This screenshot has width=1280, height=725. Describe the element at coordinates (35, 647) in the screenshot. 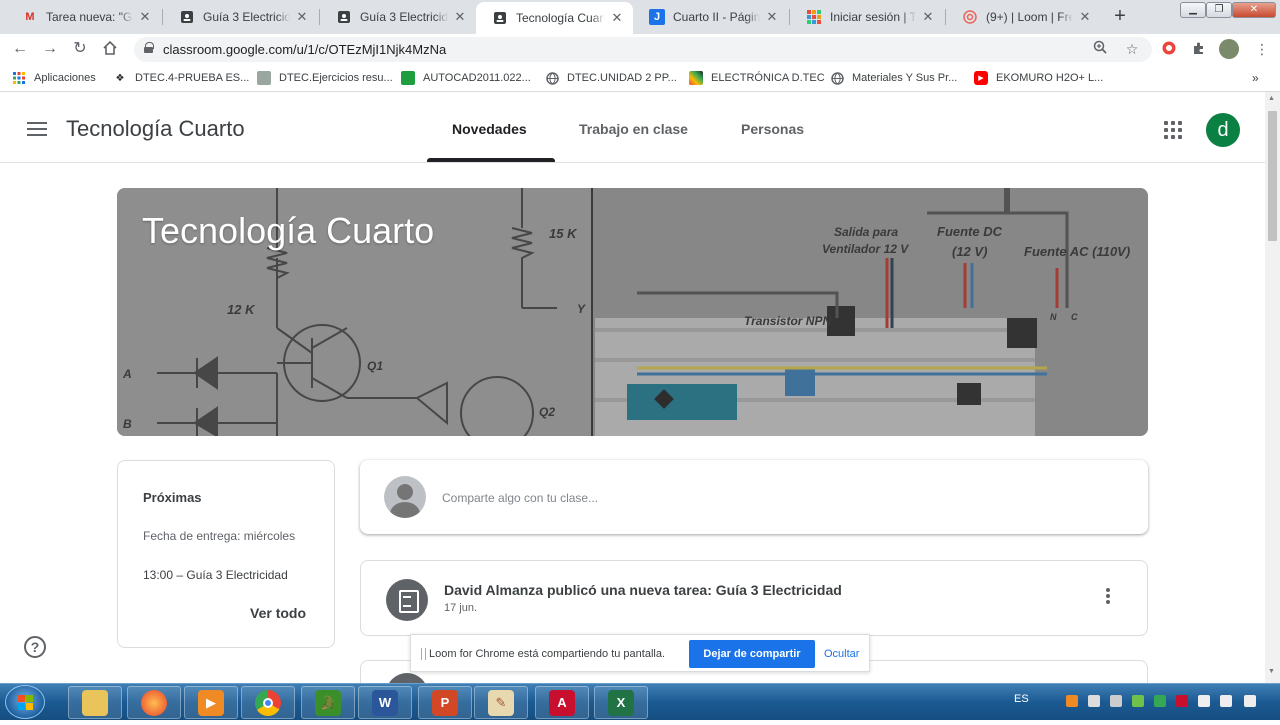

I see `help-icon: ?` at that location.